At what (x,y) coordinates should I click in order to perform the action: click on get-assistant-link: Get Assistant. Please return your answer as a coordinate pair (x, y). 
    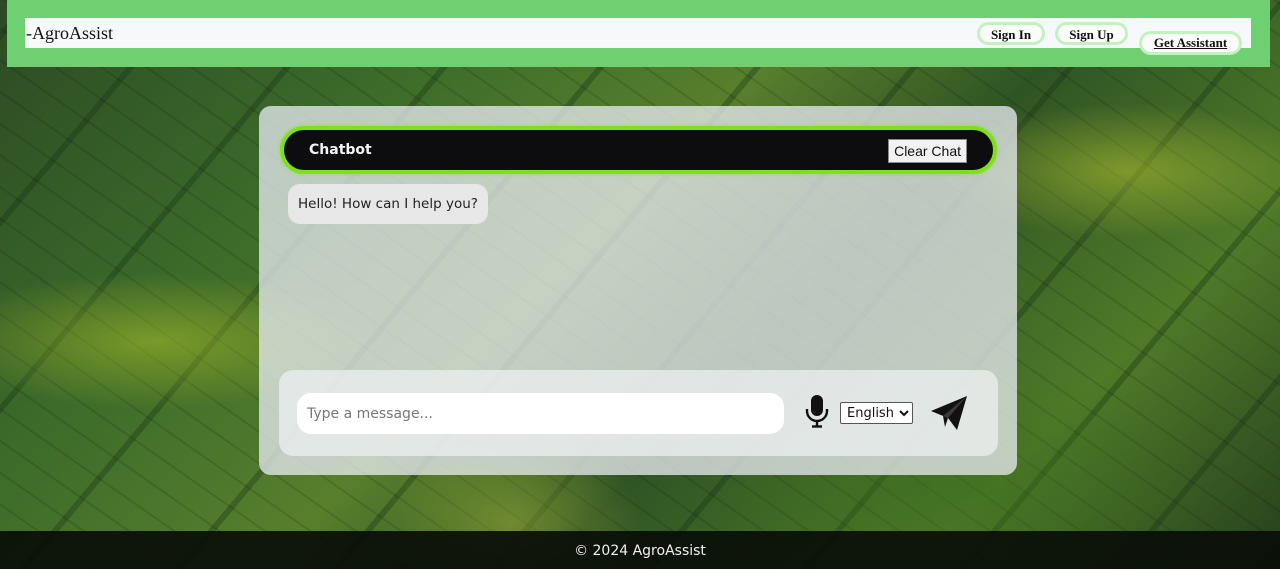
    Looking at the image, I should click on (1190, 43).